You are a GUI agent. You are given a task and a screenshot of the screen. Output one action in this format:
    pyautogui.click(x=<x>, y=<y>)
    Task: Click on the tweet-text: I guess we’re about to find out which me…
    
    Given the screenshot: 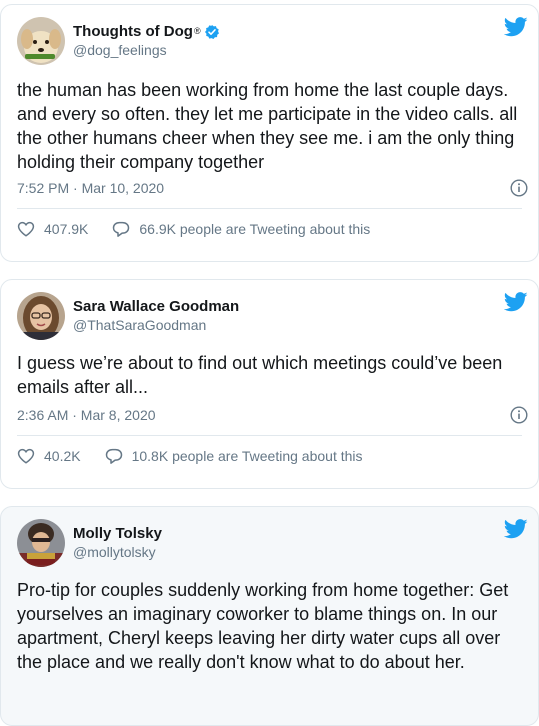 What is the action you would take?
    pyautogui.click(x=260, y=375)
    